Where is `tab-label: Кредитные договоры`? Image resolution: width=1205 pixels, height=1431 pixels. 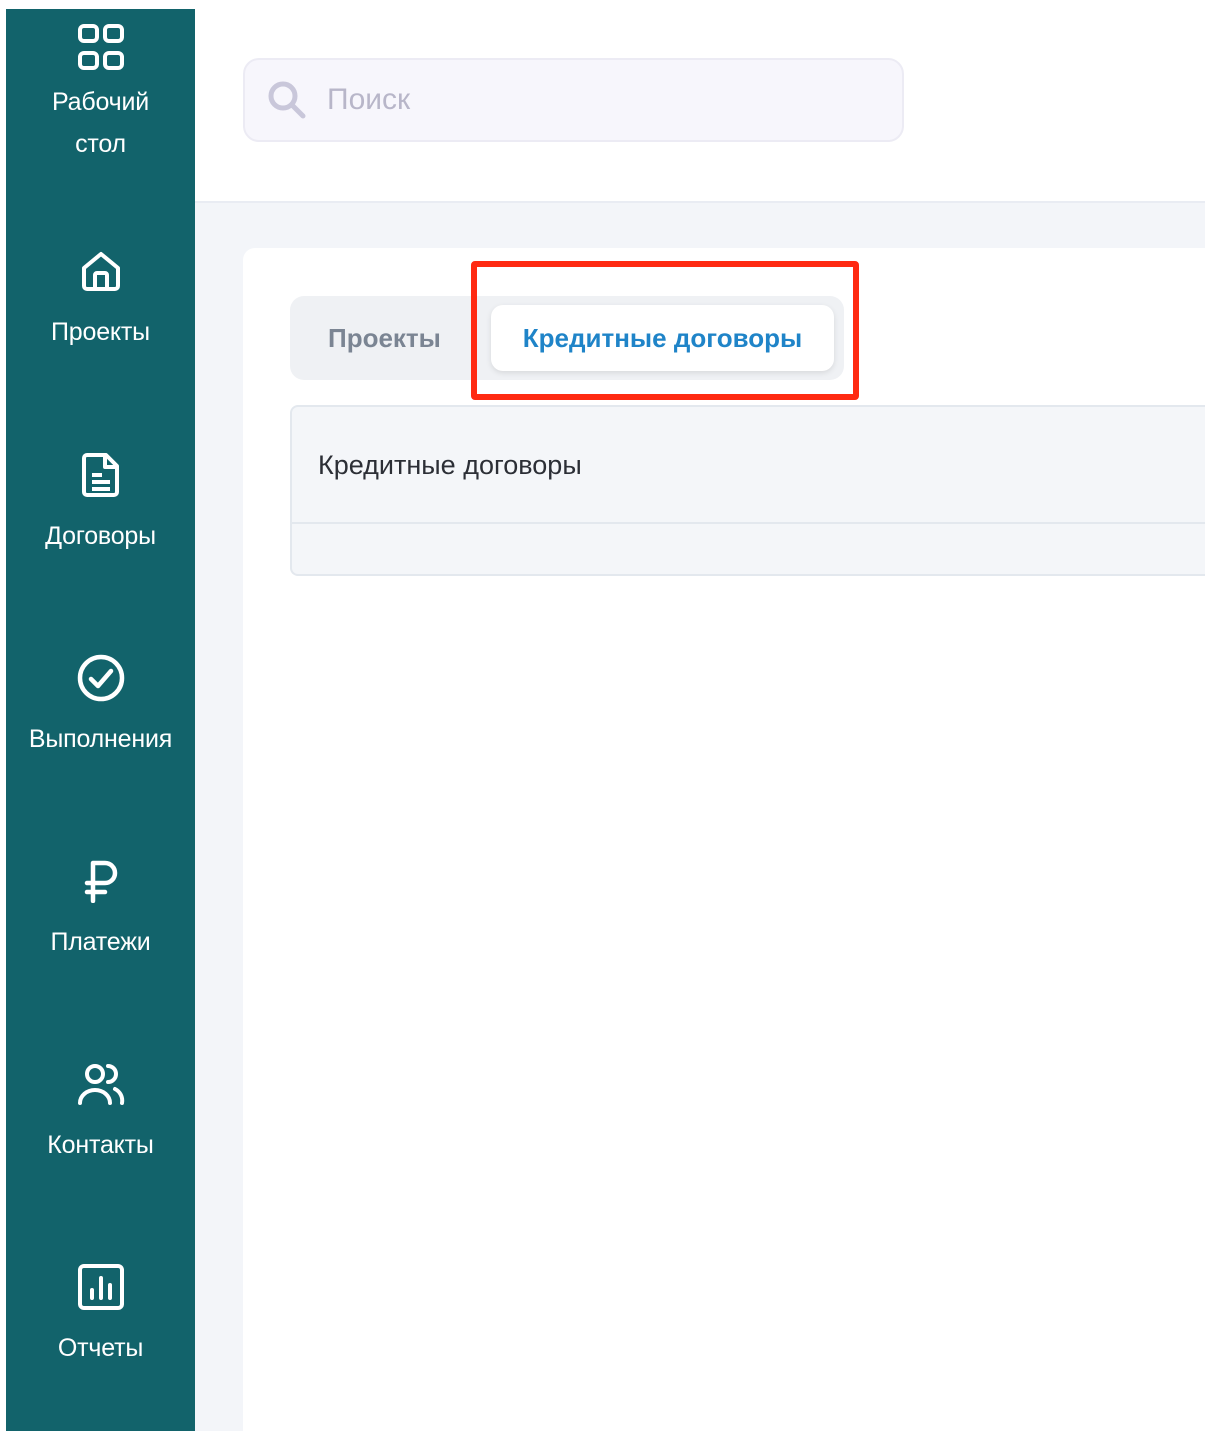
tab-label: Кредитные договоры is located at coordinates (662, 337).